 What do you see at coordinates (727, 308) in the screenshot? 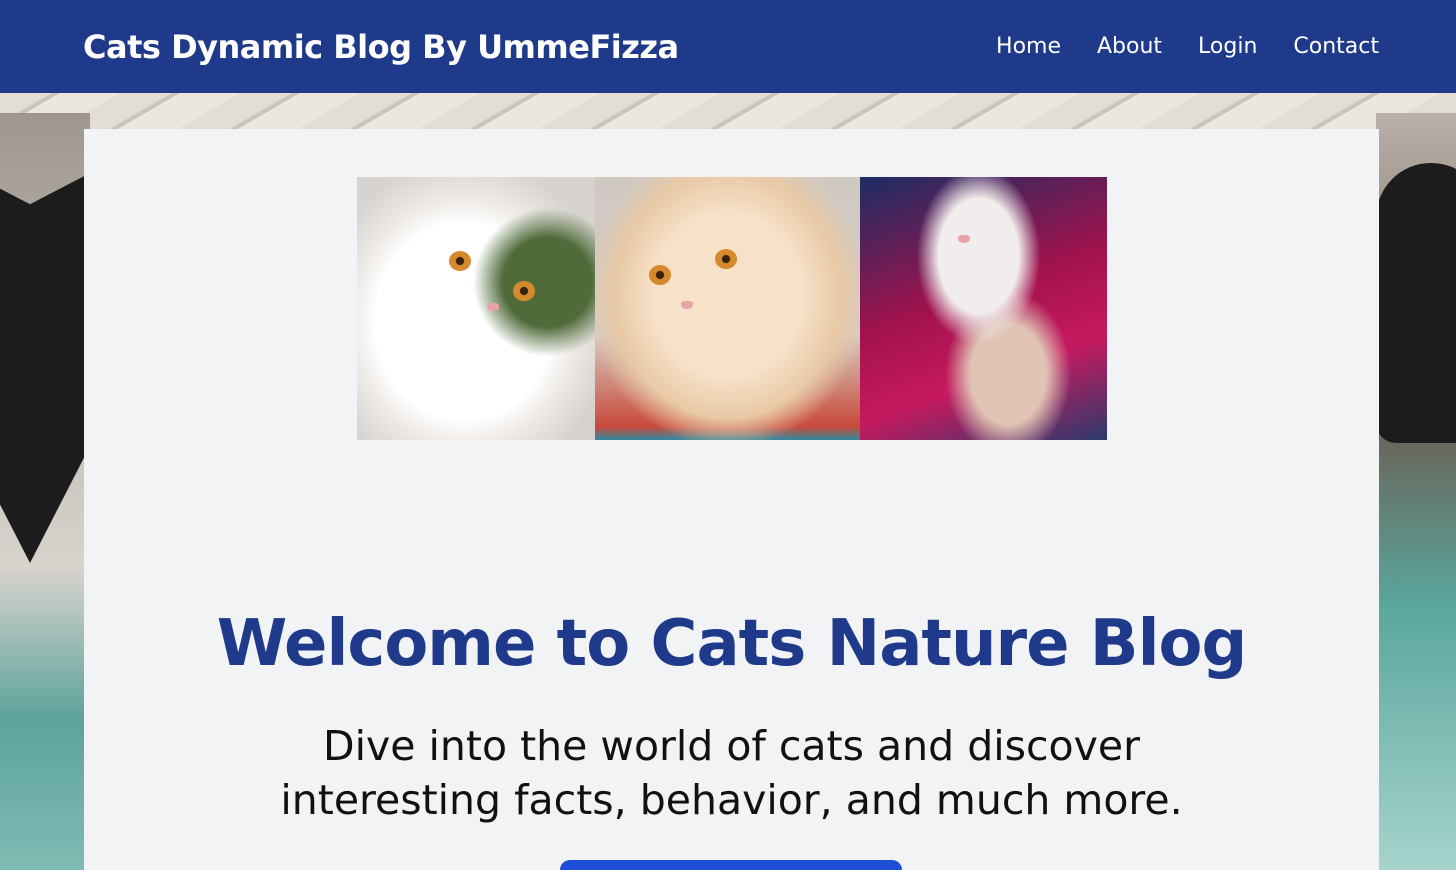
I see `cream-persian-cat-photo` at bounding box center [727, 308].